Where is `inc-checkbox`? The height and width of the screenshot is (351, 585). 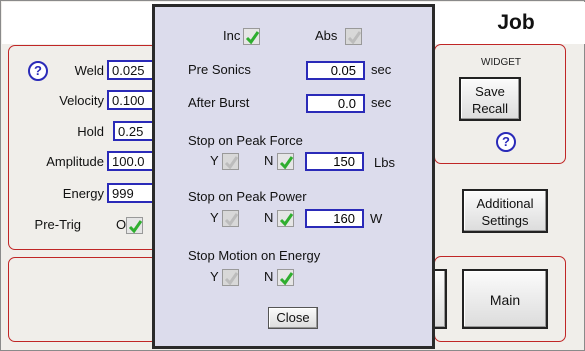
inc-checkbox is located at coordinates (251, 36).